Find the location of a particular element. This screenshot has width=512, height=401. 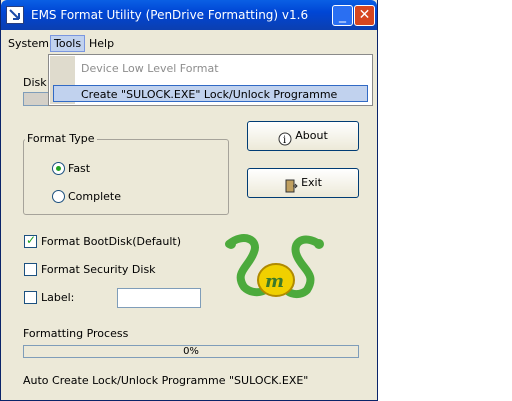

formatting-process-label: Formatting Process is located at coordinates (76, 333).